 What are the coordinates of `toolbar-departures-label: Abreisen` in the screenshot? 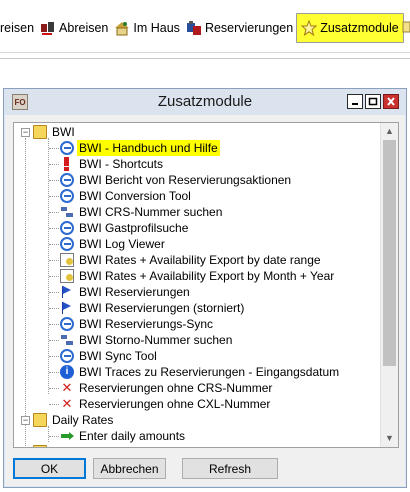 It's located at (84, 28).